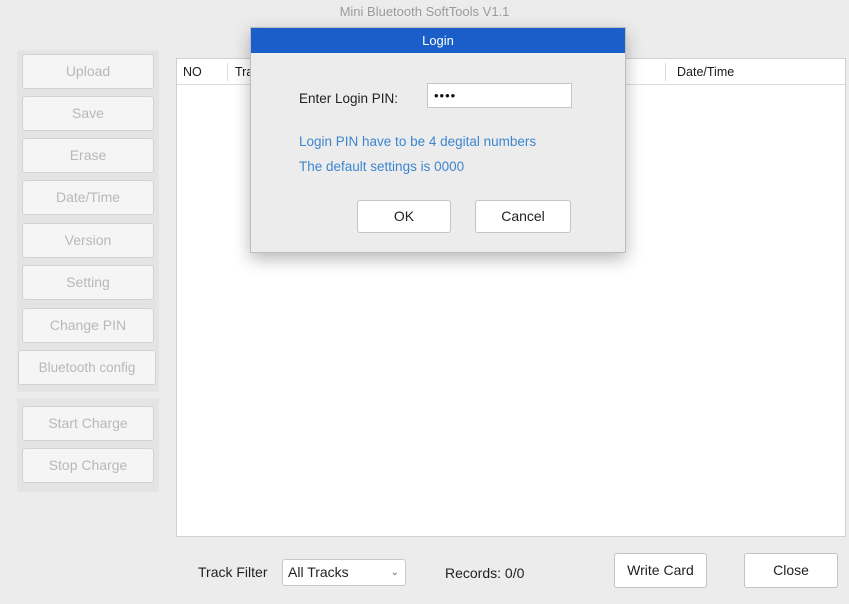  I want to click on track-filter-select: All Tracks ⌄, so click(344, 572).